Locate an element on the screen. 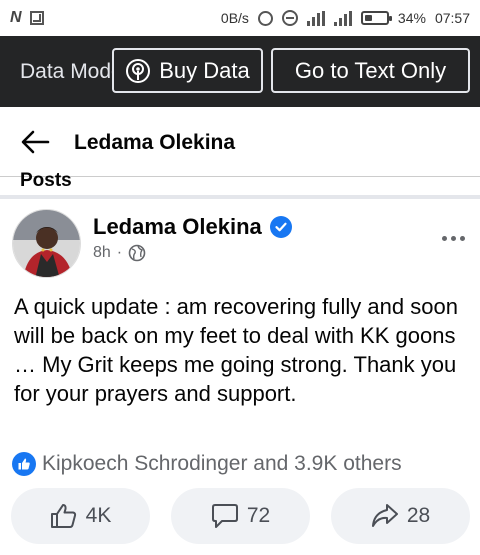 The height and width of the screenshot is (555, 480). comment-count: 72 is located at coordinates (258, 515).